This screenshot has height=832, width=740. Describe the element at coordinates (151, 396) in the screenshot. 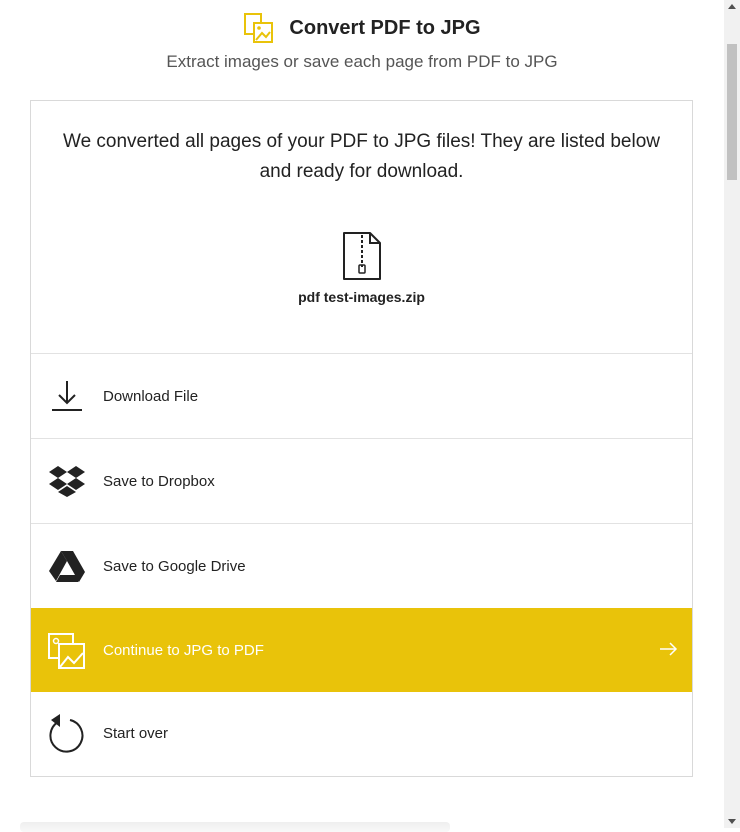

I see `download-file-label: Download File` at that location.